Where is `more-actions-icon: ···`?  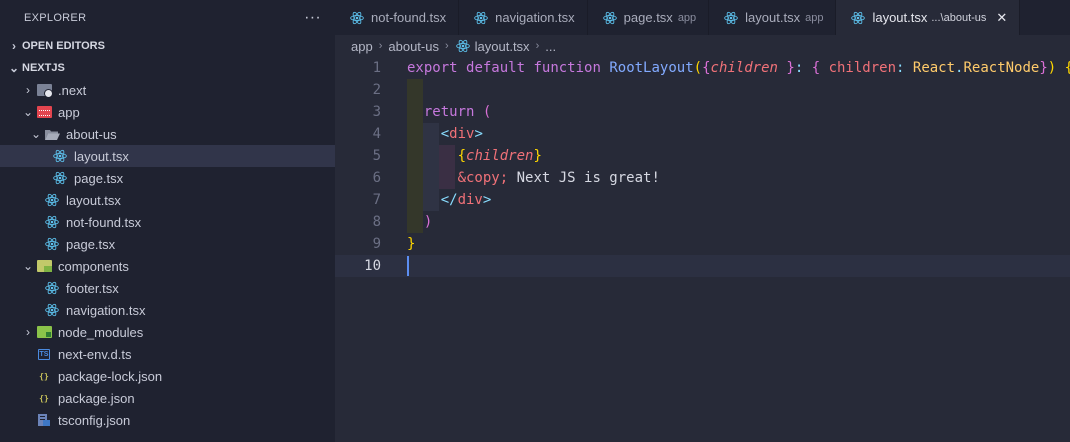 more-actions-icon: ··· is located at coordinates (312, 18).